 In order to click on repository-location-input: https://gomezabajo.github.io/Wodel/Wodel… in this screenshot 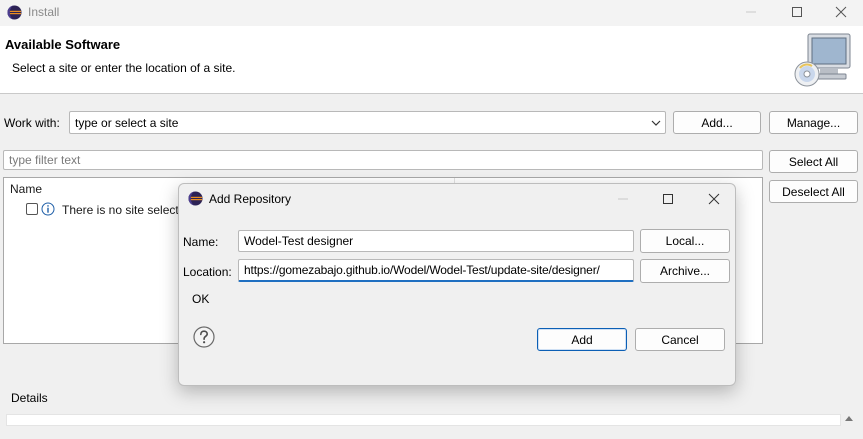, I will do `click(436, 270)`.